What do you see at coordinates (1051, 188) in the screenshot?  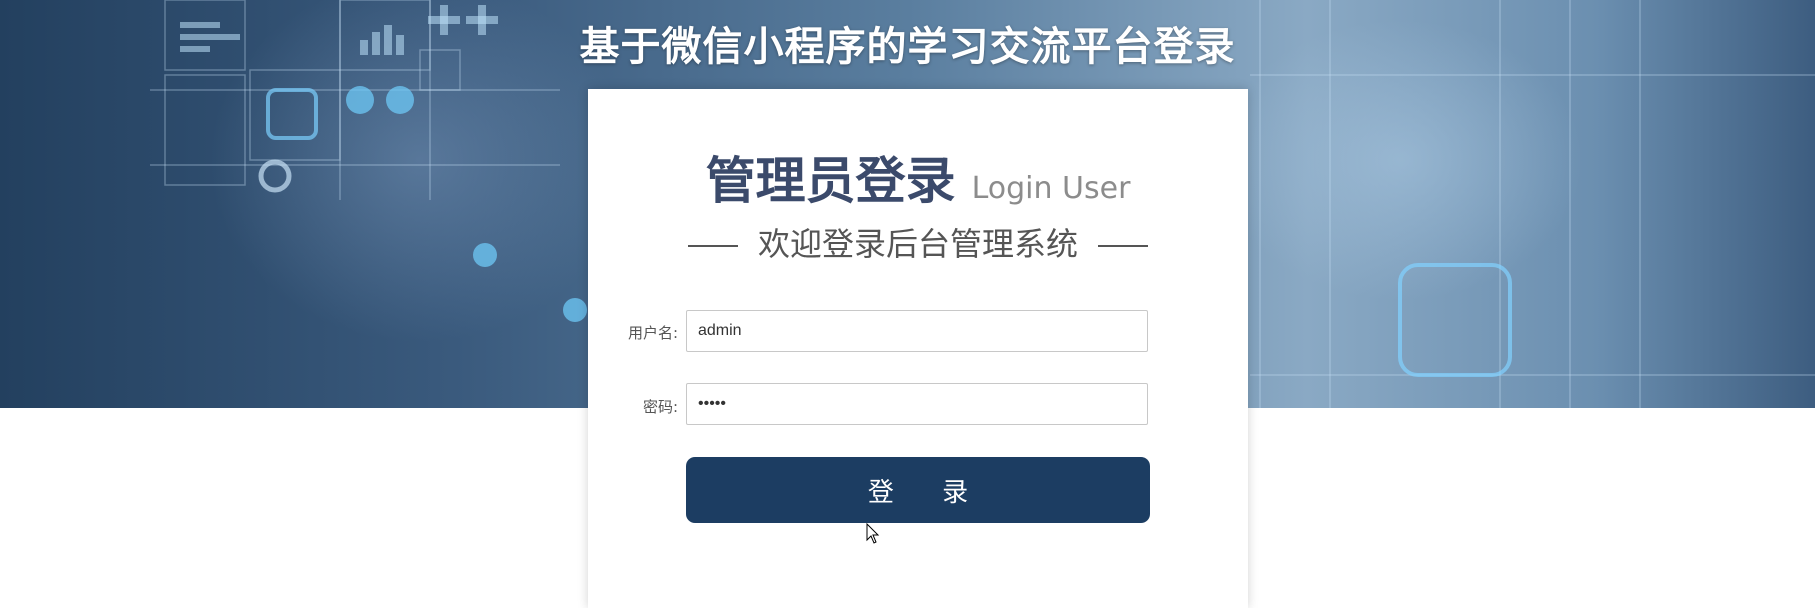 I see `card-heading-english: Login User` at bounding box center [1051, 188].